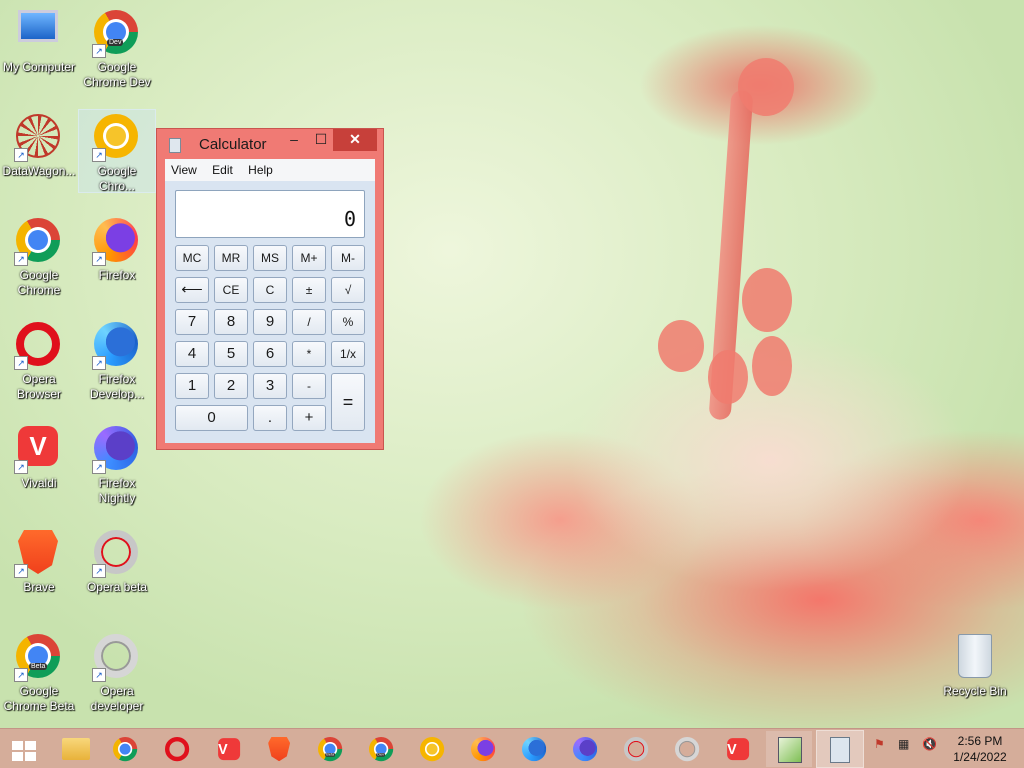  Describe the element at coordinates (192, 258) in the screenshot. I see `key-mc: MC` at that location.